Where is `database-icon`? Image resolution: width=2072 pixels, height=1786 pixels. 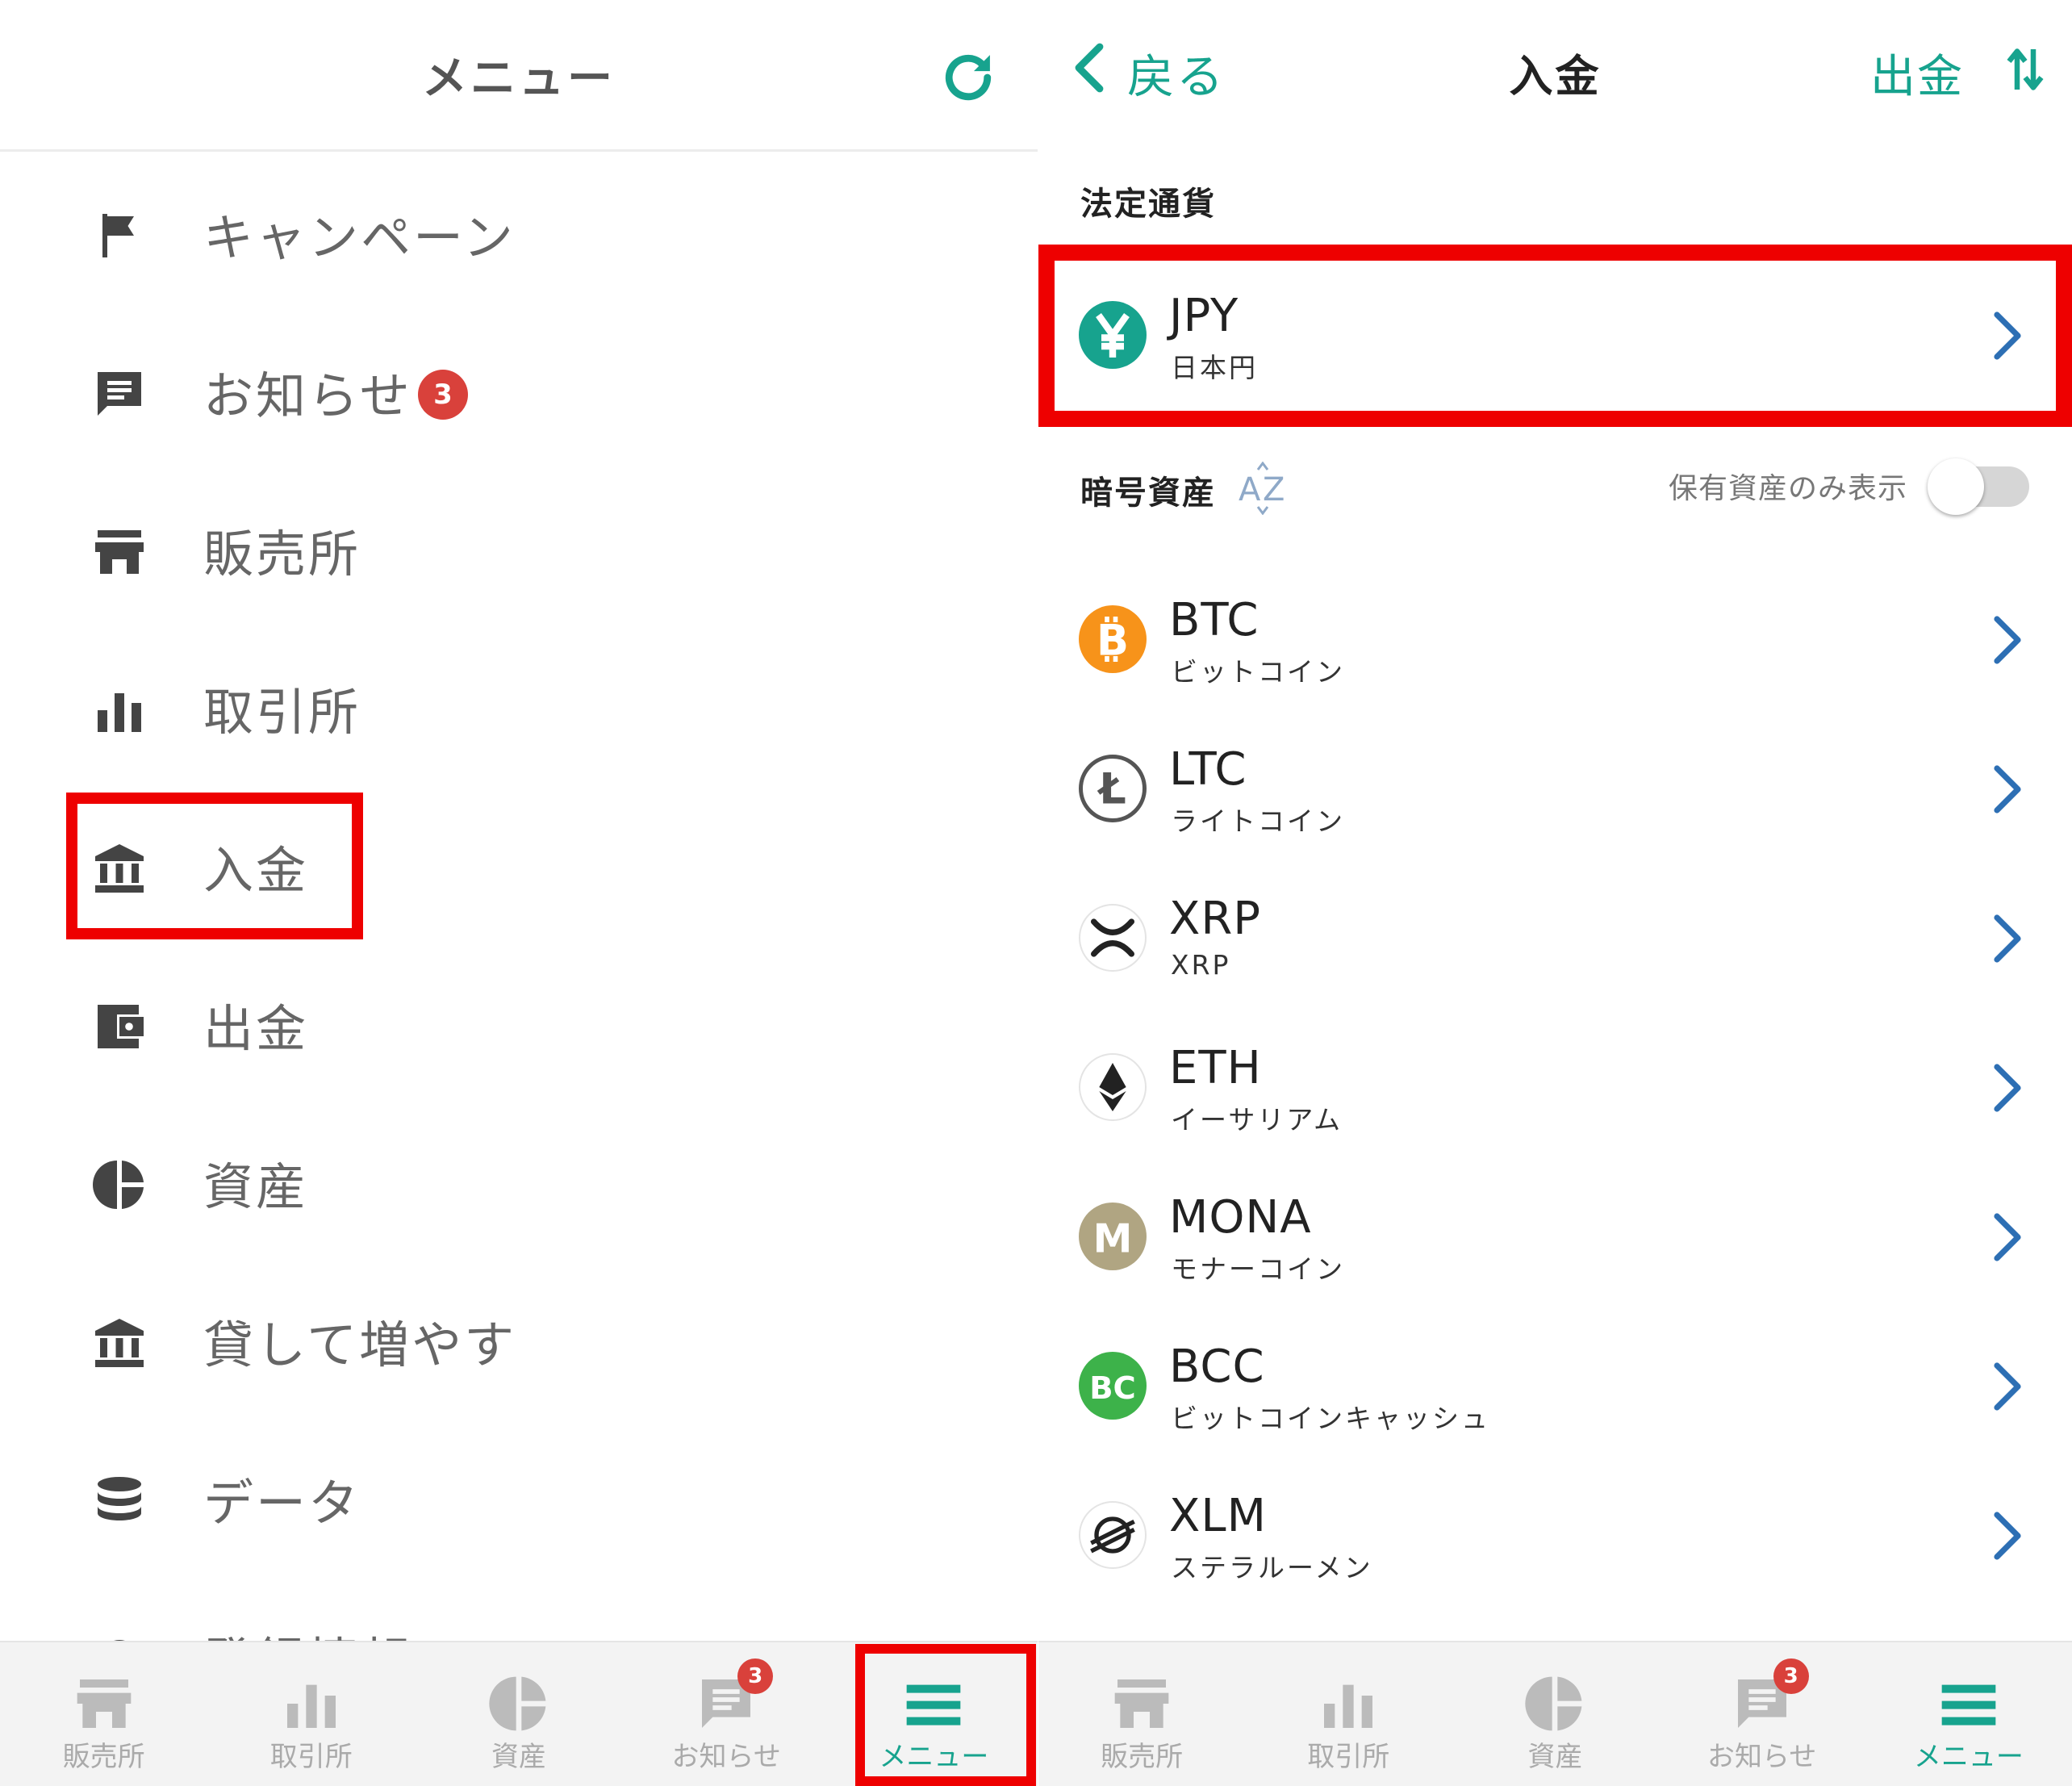 database-icon is located at coordinates (119, 1498).